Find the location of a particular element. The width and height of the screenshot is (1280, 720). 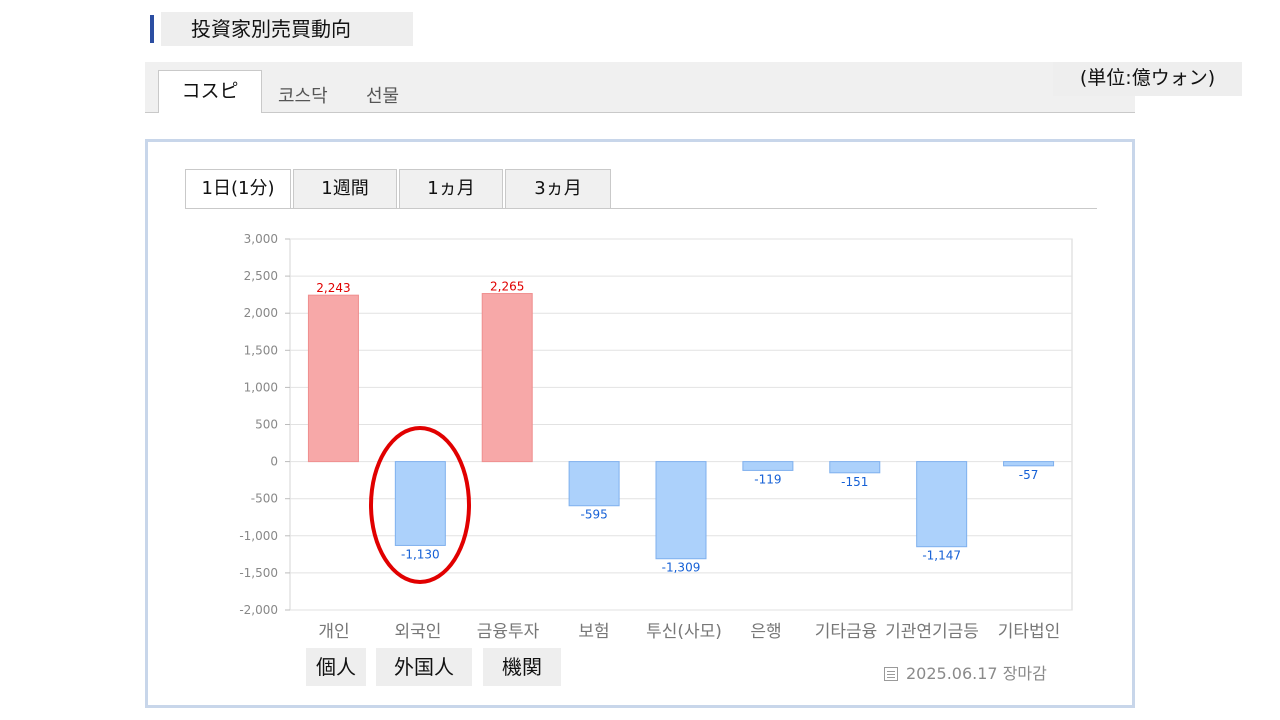

y-tick-label: -2,000 is located at coordinates (258, 610).